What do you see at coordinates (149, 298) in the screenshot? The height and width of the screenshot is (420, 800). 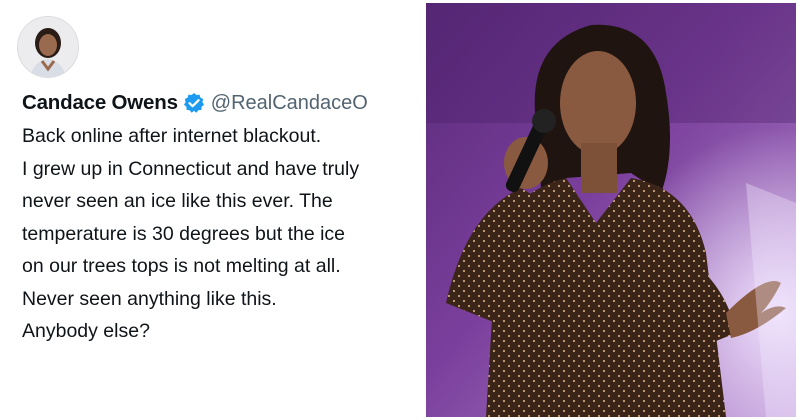 I see `tweet-line: Never seen anything like this.` at bounding box center [149, 298].